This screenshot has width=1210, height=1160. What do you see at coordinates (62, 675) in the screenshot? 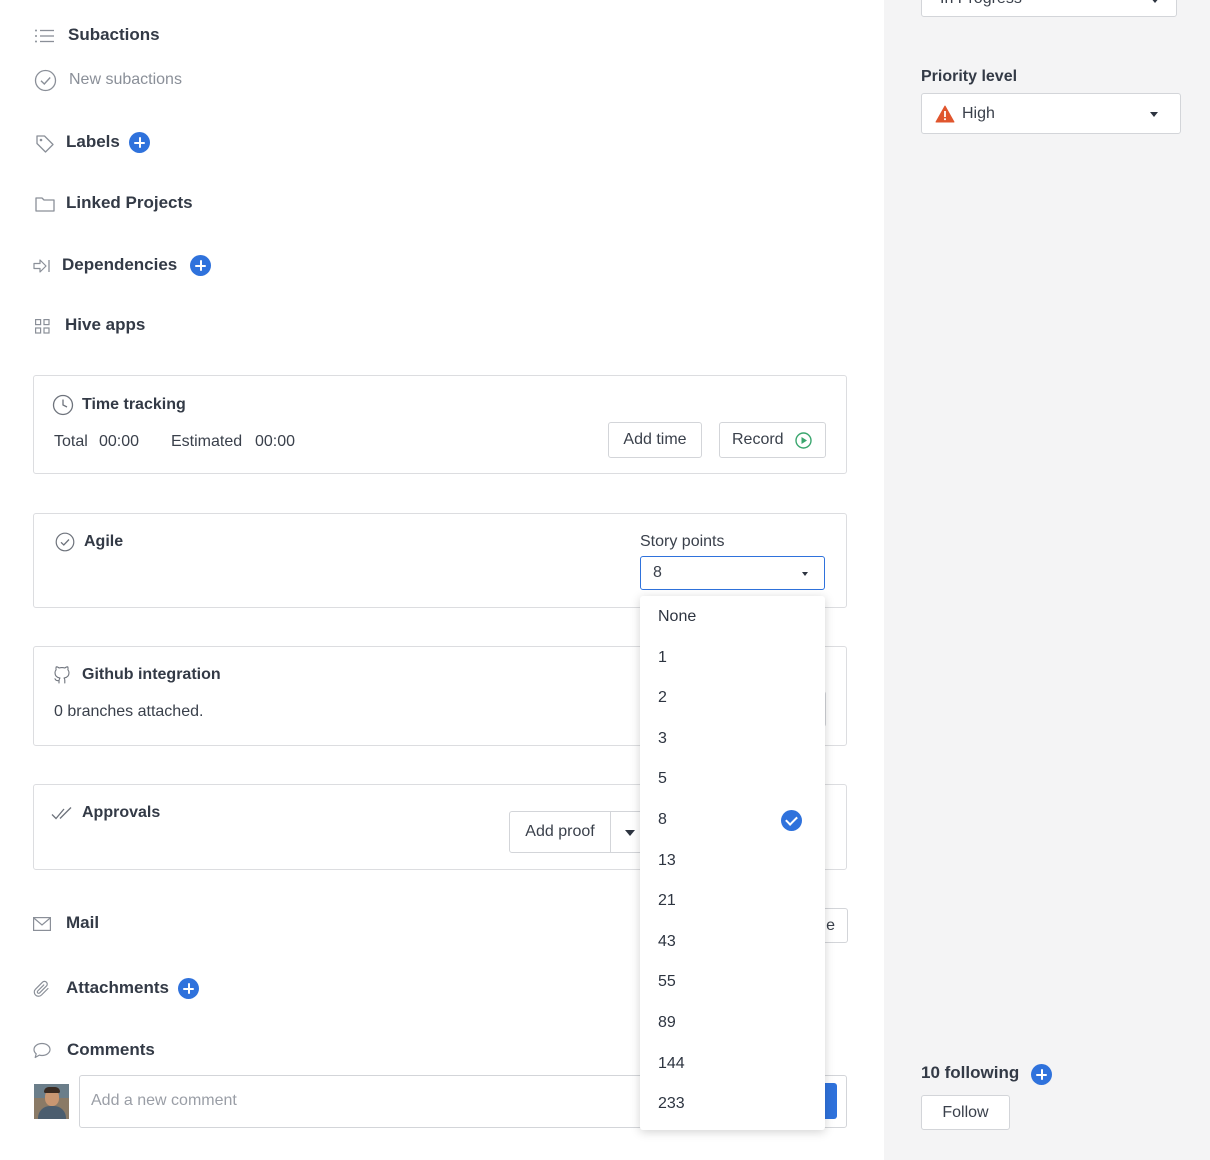
I see `github-icon` at bounding box center [62, 675].